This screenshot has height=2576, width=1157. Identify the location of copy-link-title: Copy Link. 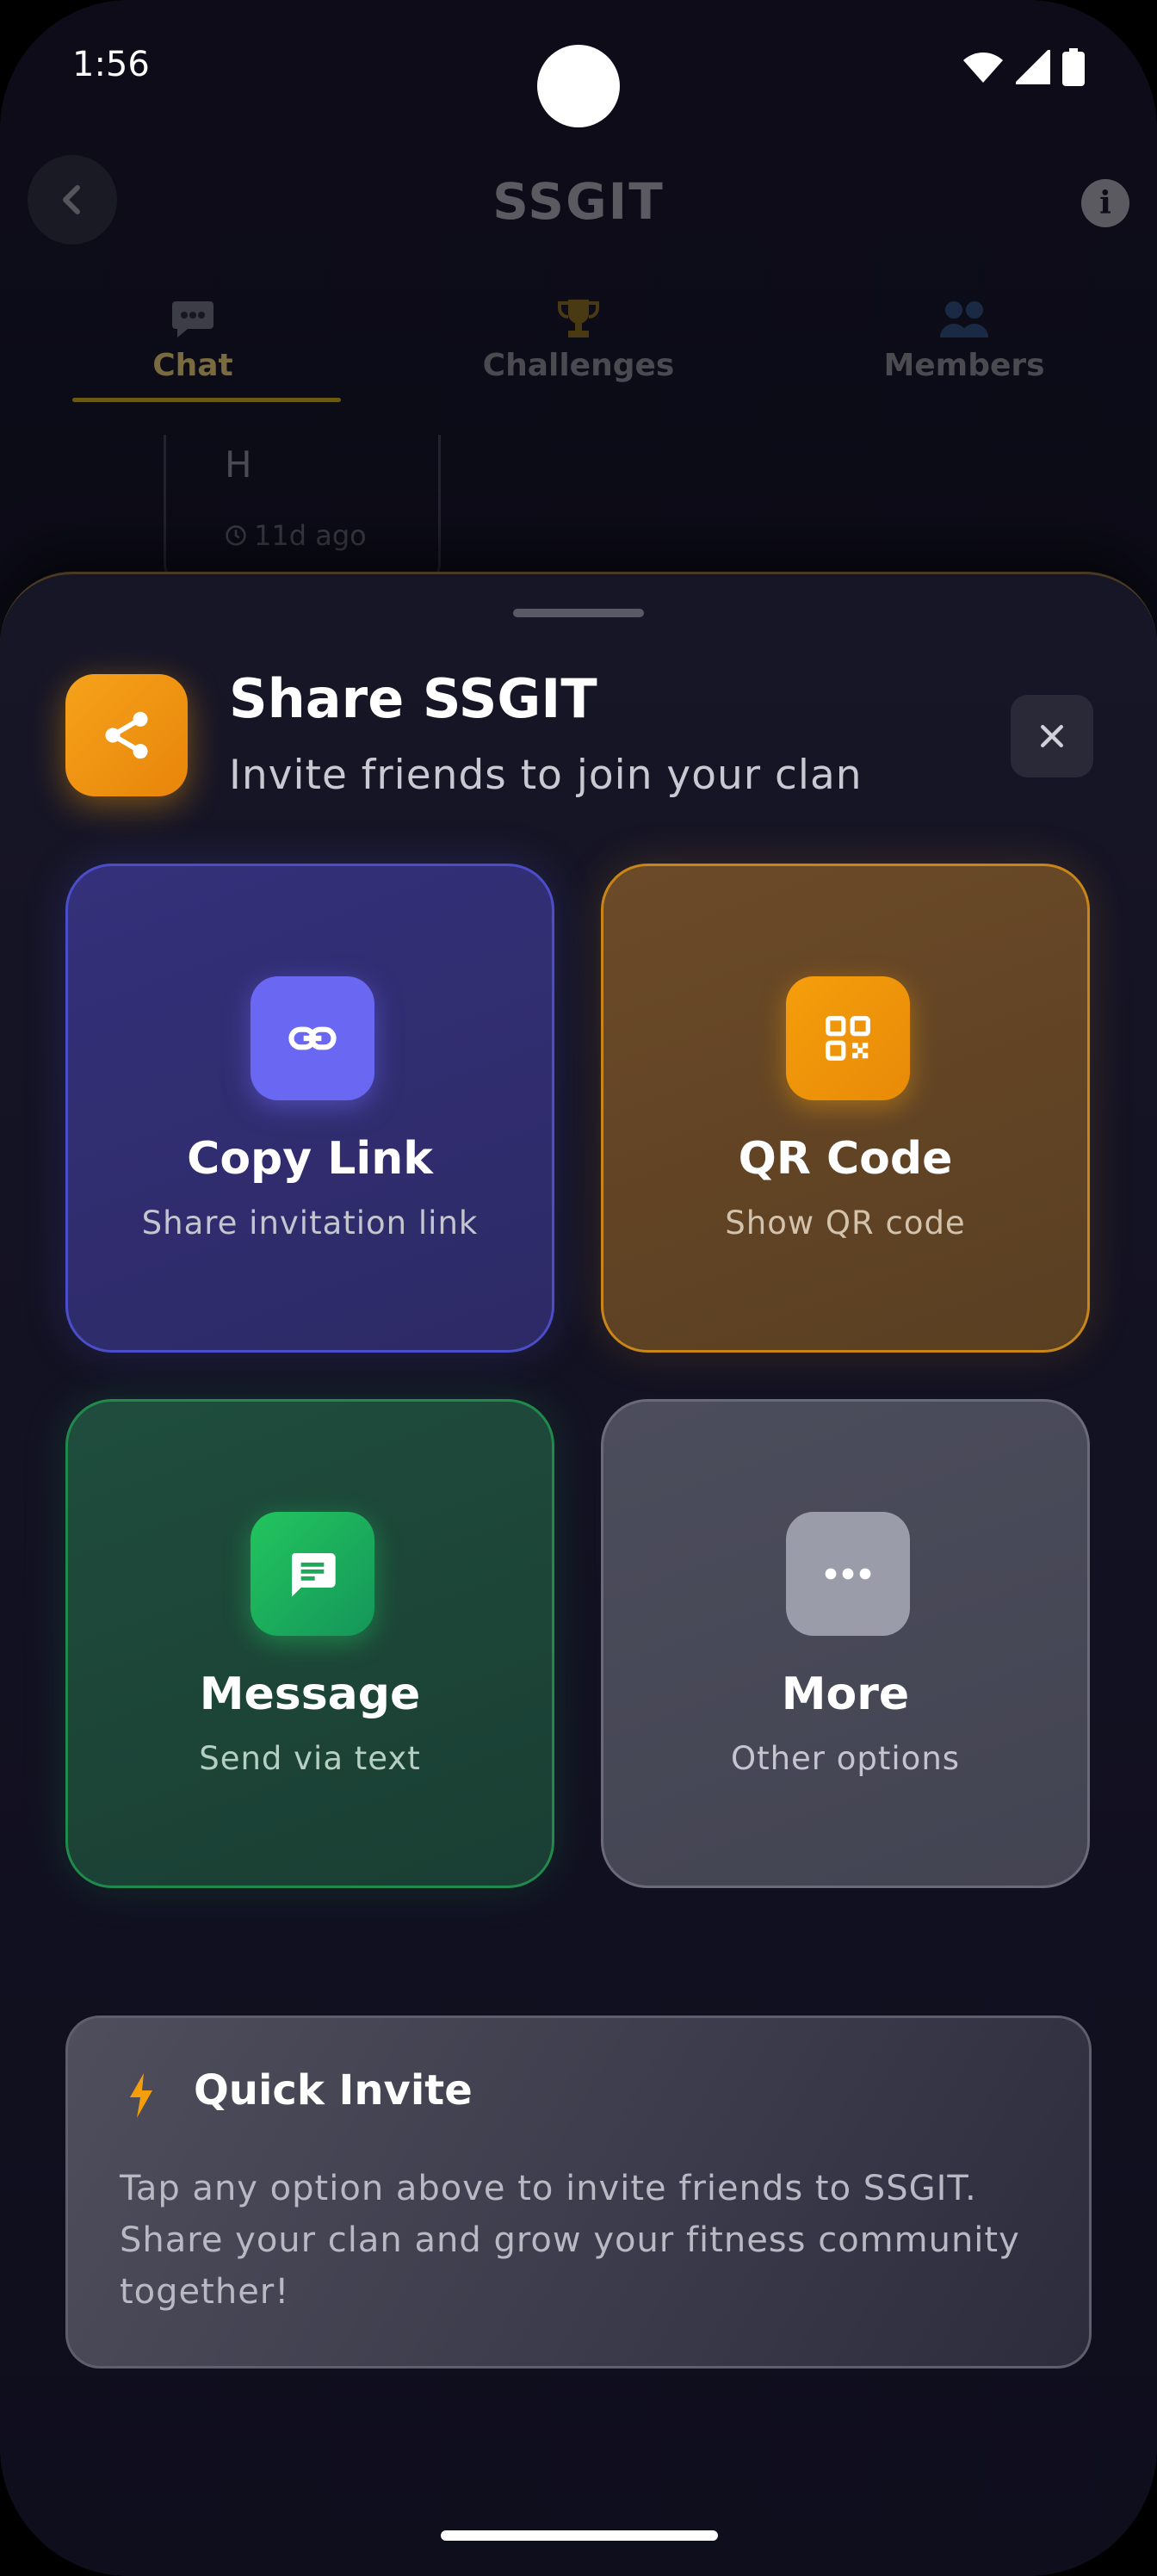
(310, 1159).